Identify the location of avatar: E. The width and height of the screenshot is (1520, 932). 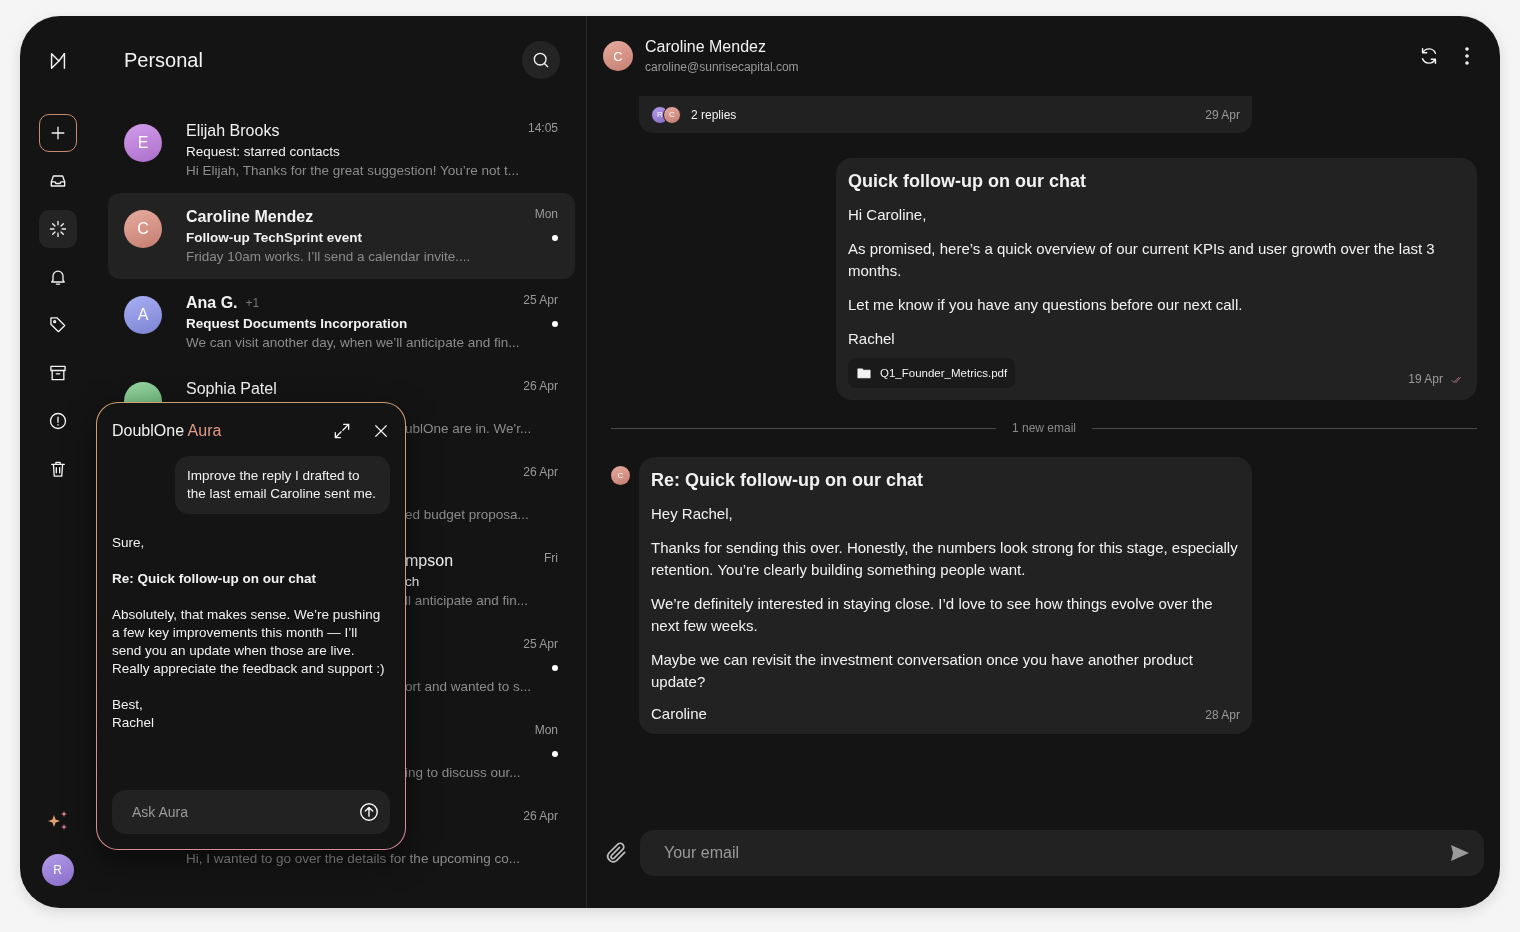
(143, 143).